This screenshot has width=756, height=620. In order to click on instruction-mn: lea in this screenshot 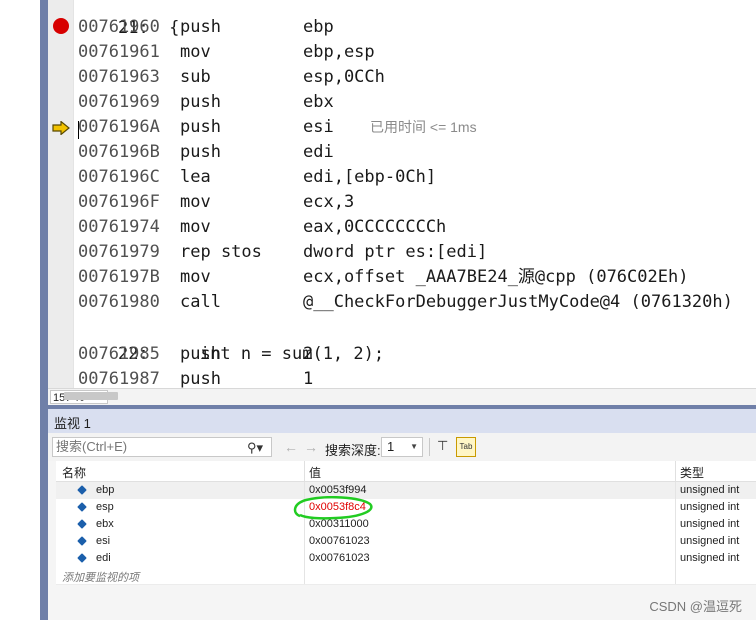, I will do `click(195, 177)`.